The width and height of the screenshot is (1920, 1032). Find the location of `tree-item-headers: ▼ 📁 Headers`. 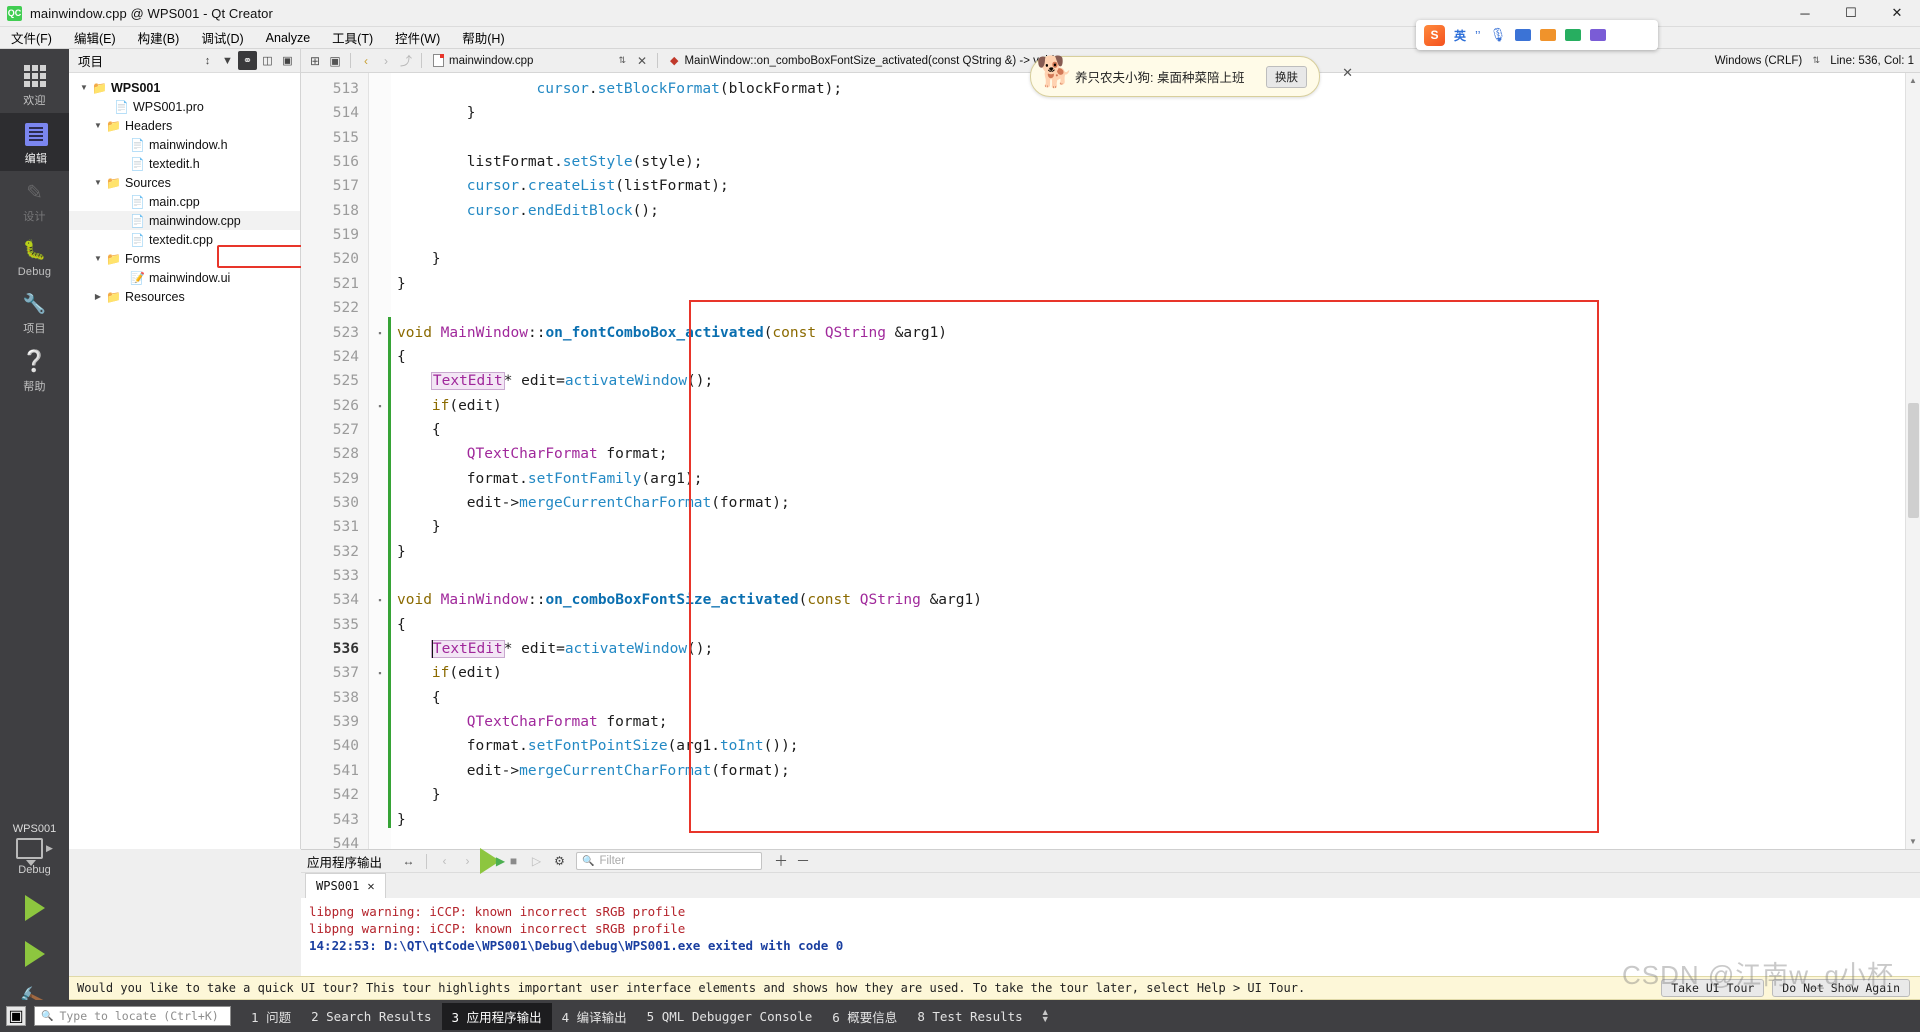

tree-item-headers: ▼ 📁 Headers is located at coordinates (184, 125).